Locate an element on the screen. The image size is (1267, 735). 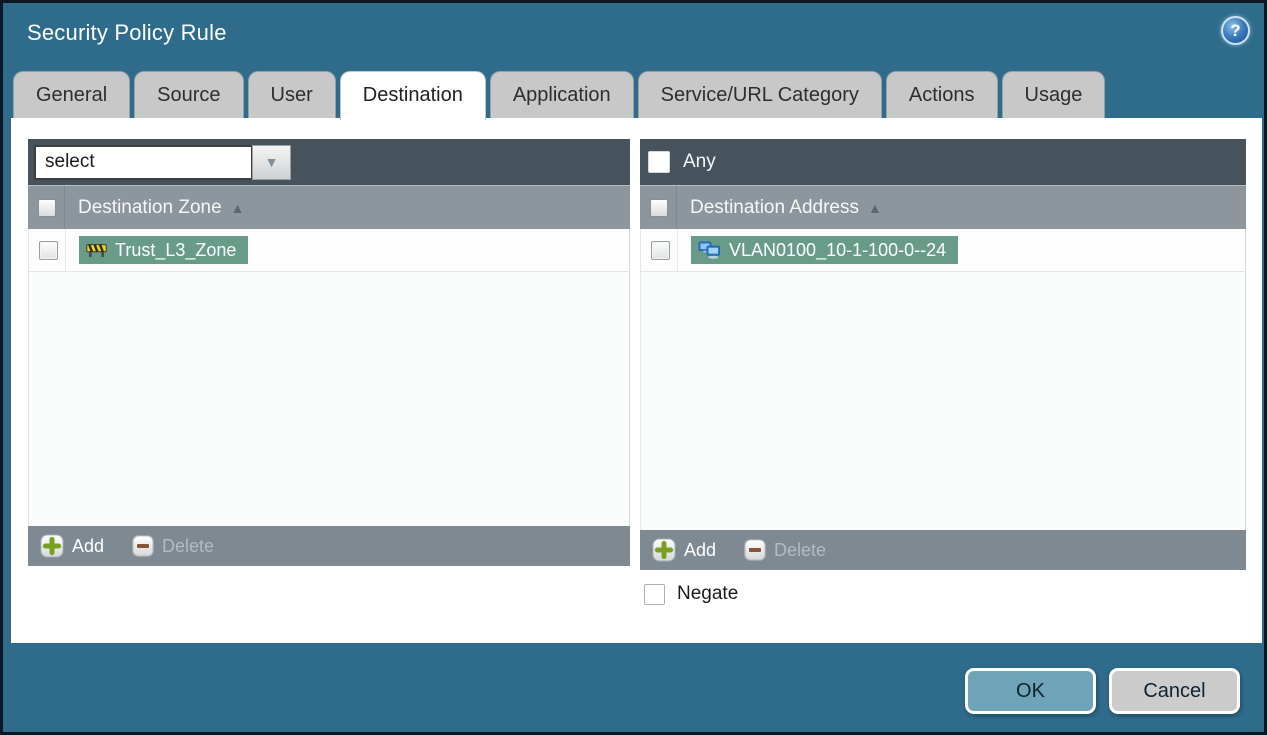
zone-delete-label: Delete is located at coordinates (188, 545).